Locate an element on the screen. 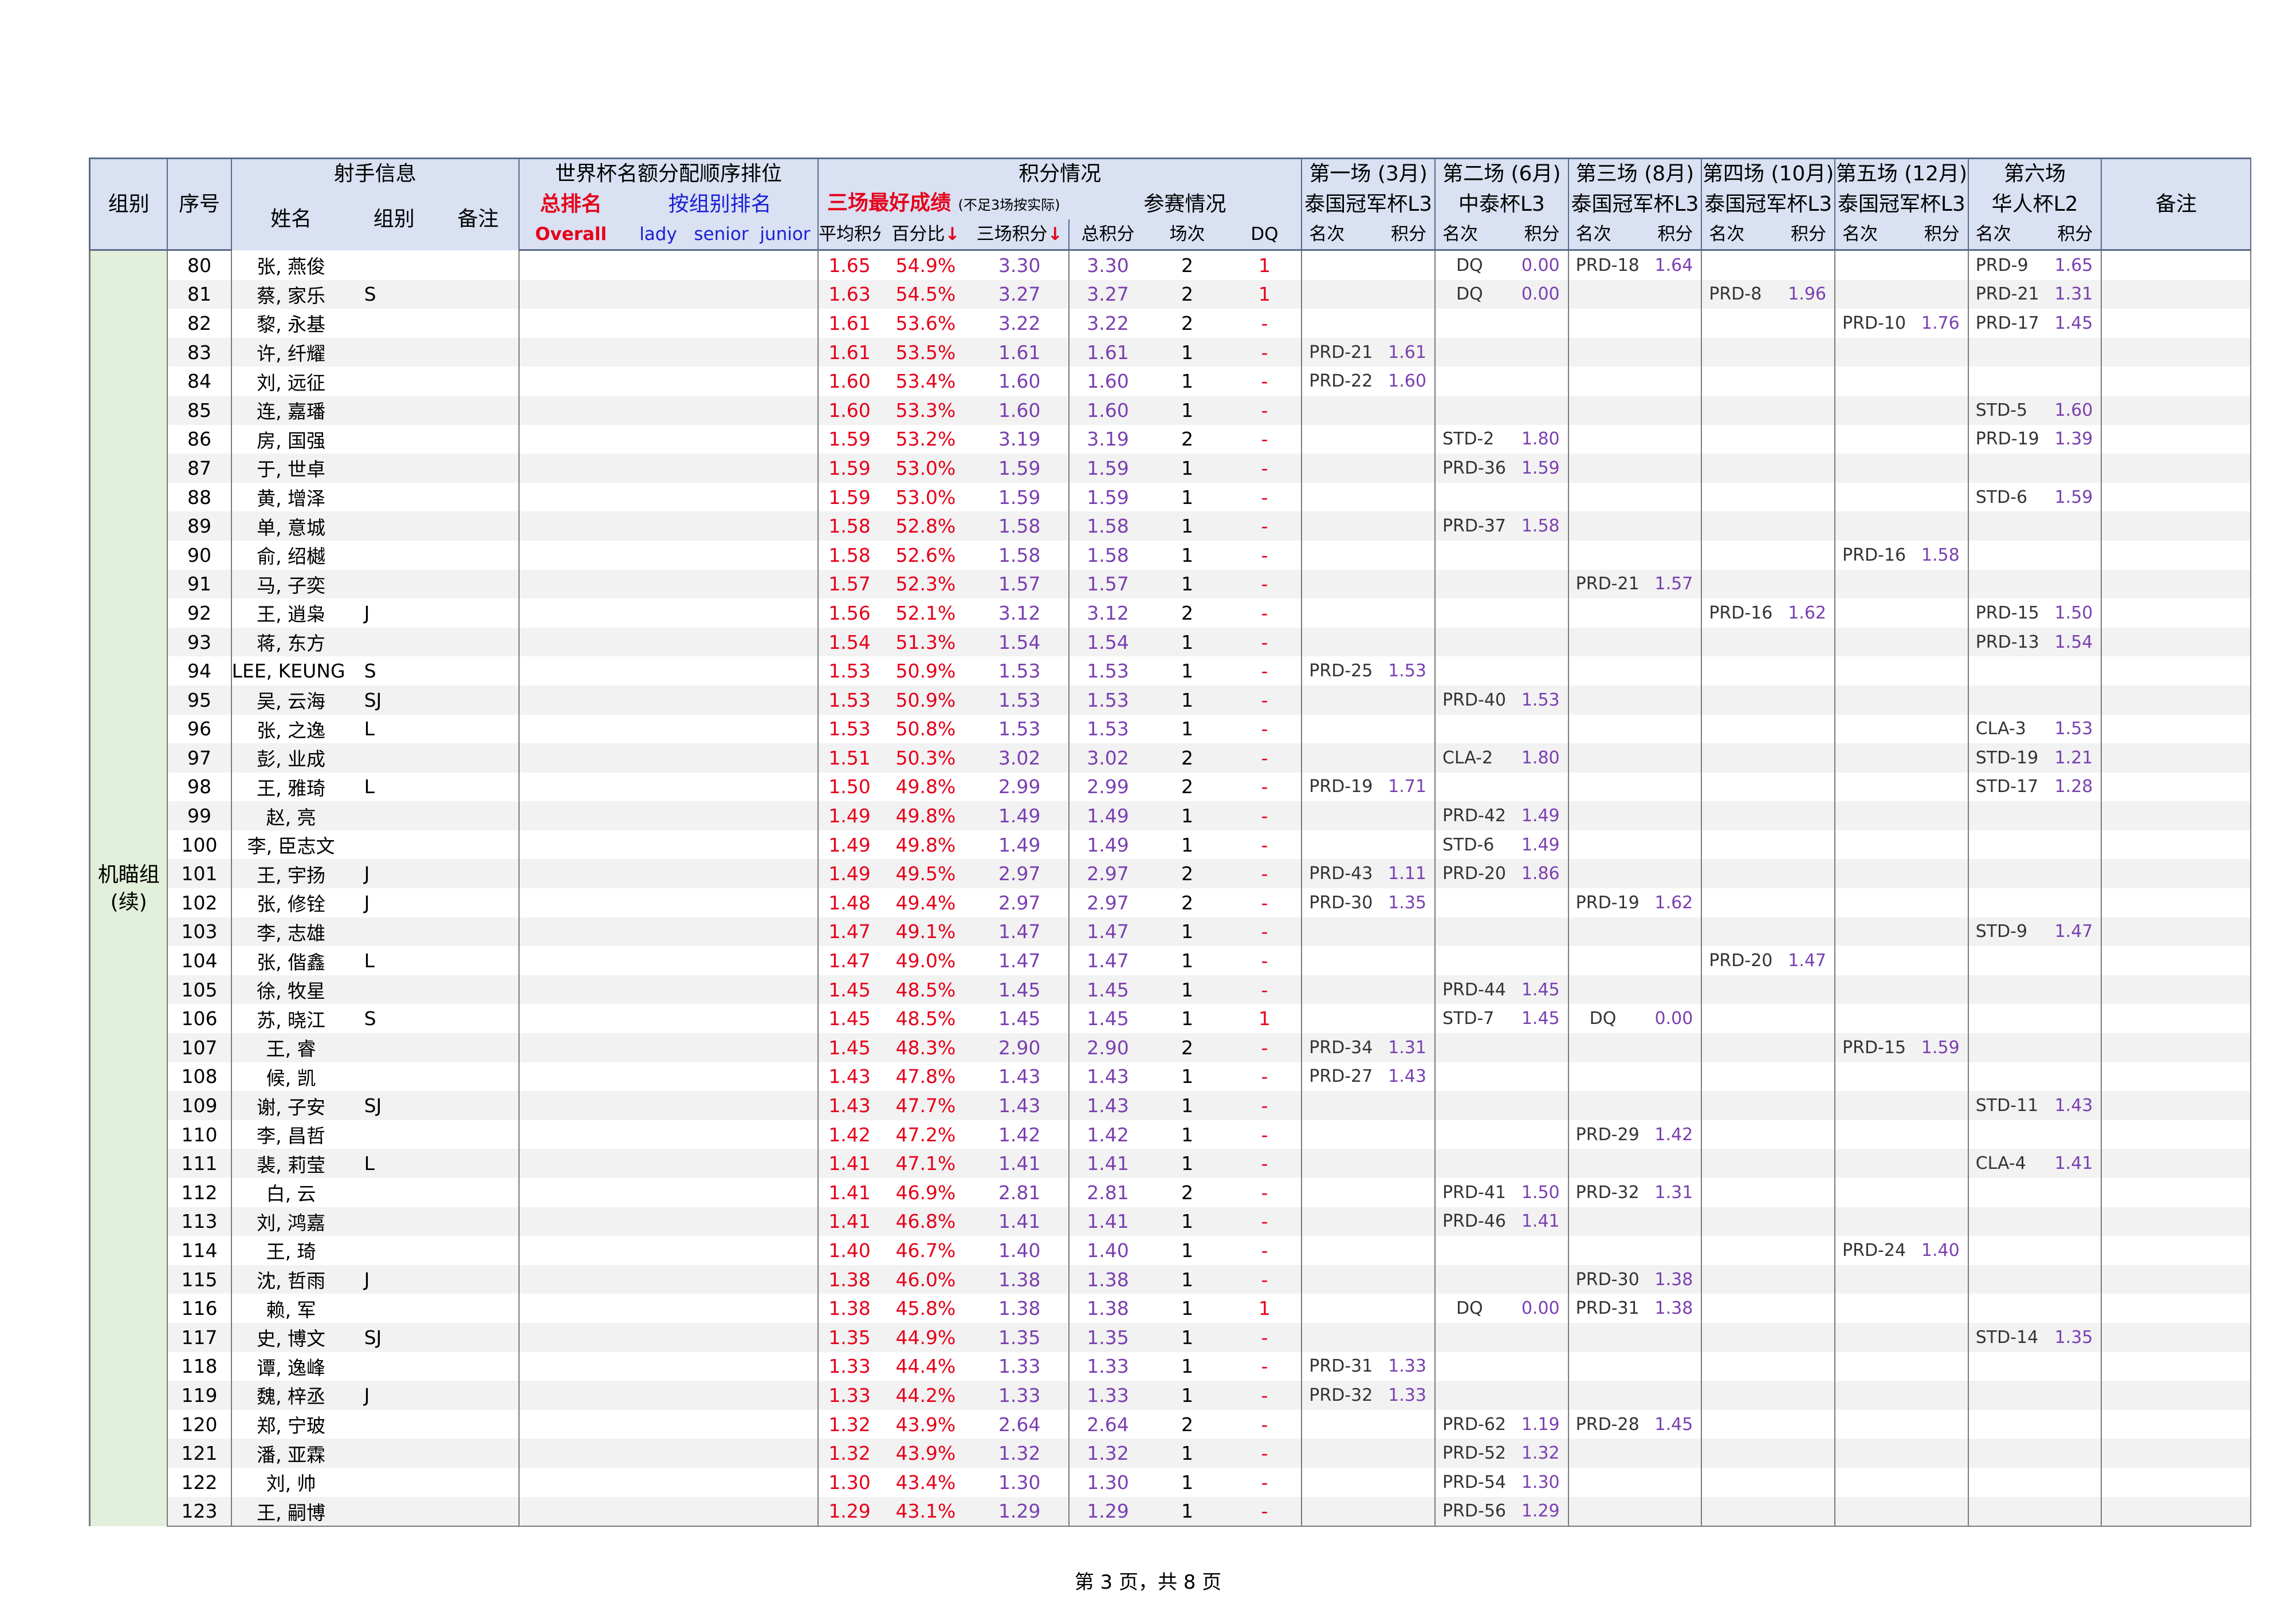 Image resolution: width=2296 pixels, height=1623 pixels. row-name: 房, 国强 is located at coordinates (292, 440).